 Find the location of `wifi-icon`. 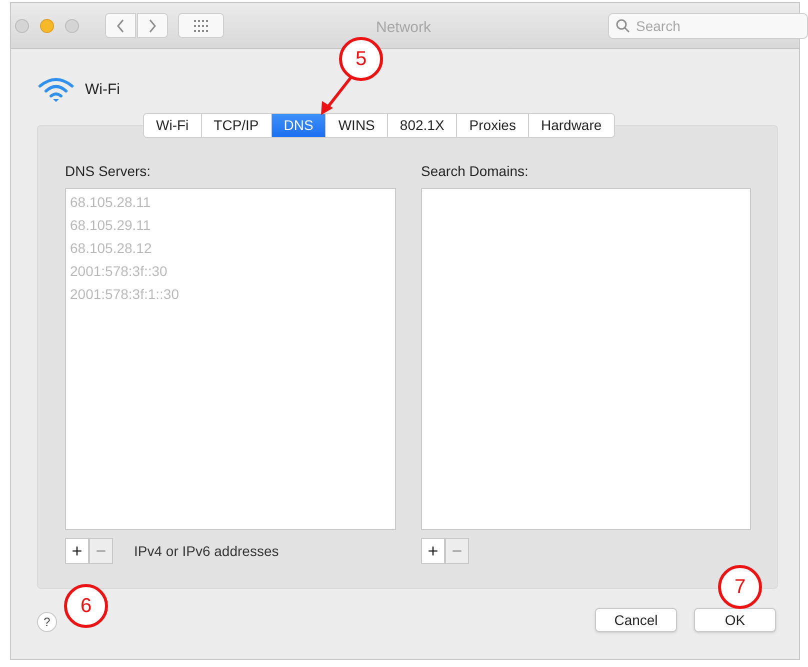

wifi-icon is located at coordinates (56, 90).